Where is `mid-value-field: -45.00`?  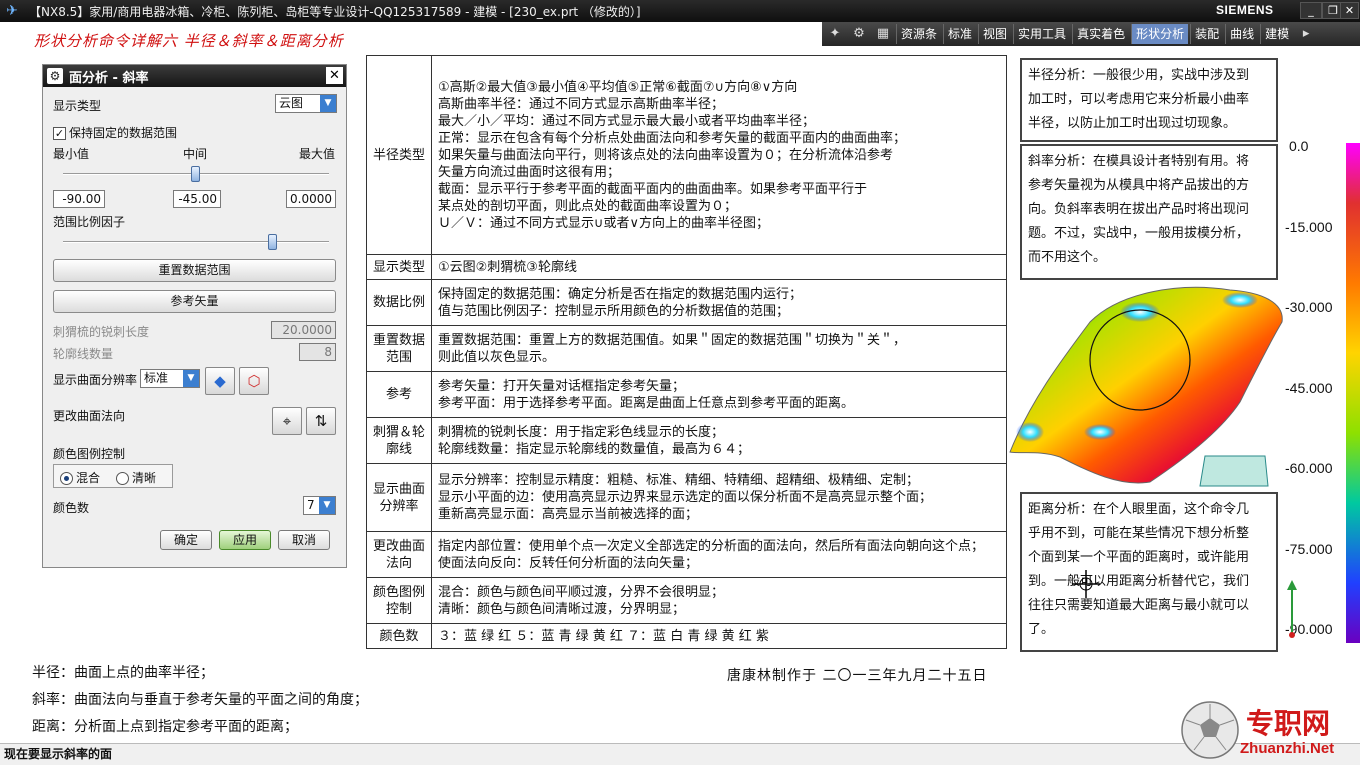 mid-value-field: -45.00 is located at coordinates (197, 199).